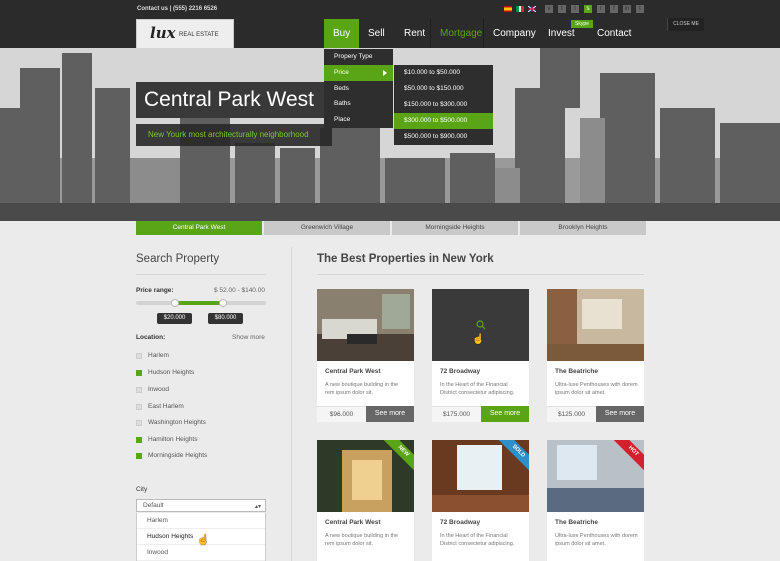 Image resolution: width=780 pixels, height=561 pixels. What do you see at coordinates (199, 228) in the screenshot?
I see `tab-central-park-west: Central Park West` at bounding box center [199, 228].